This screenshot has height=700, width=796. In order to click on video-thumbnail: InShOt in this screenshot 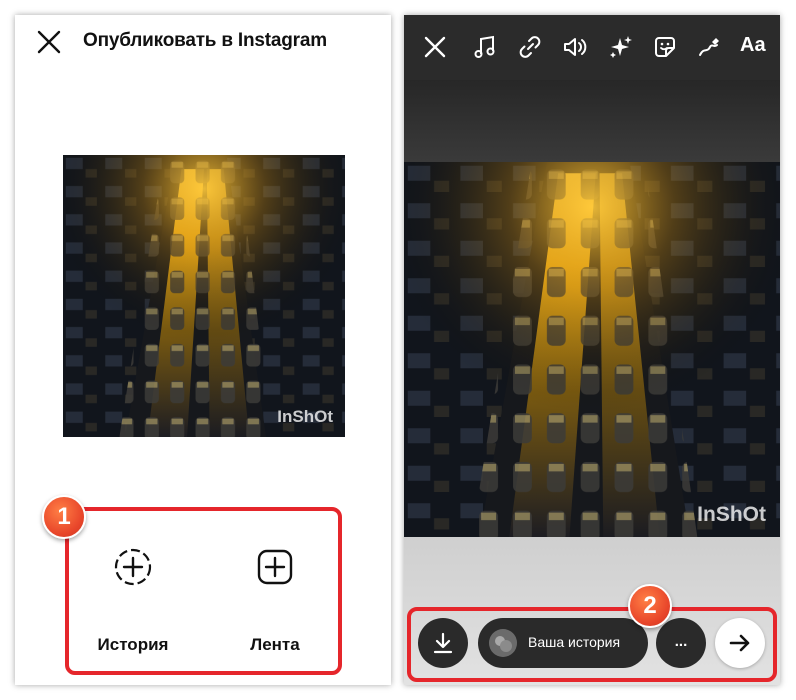, I will do `click(204, 296)`.